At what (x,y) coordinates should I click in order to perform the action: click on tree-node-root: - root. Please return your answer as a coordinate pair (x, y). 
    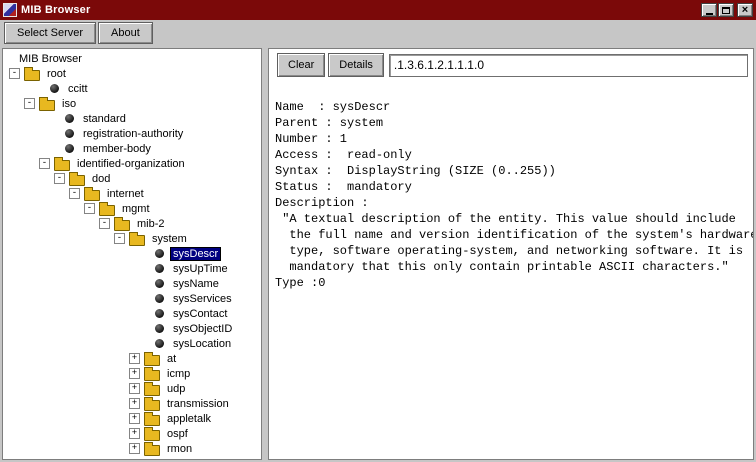
    Looking at the image, I should click on (132, 73).